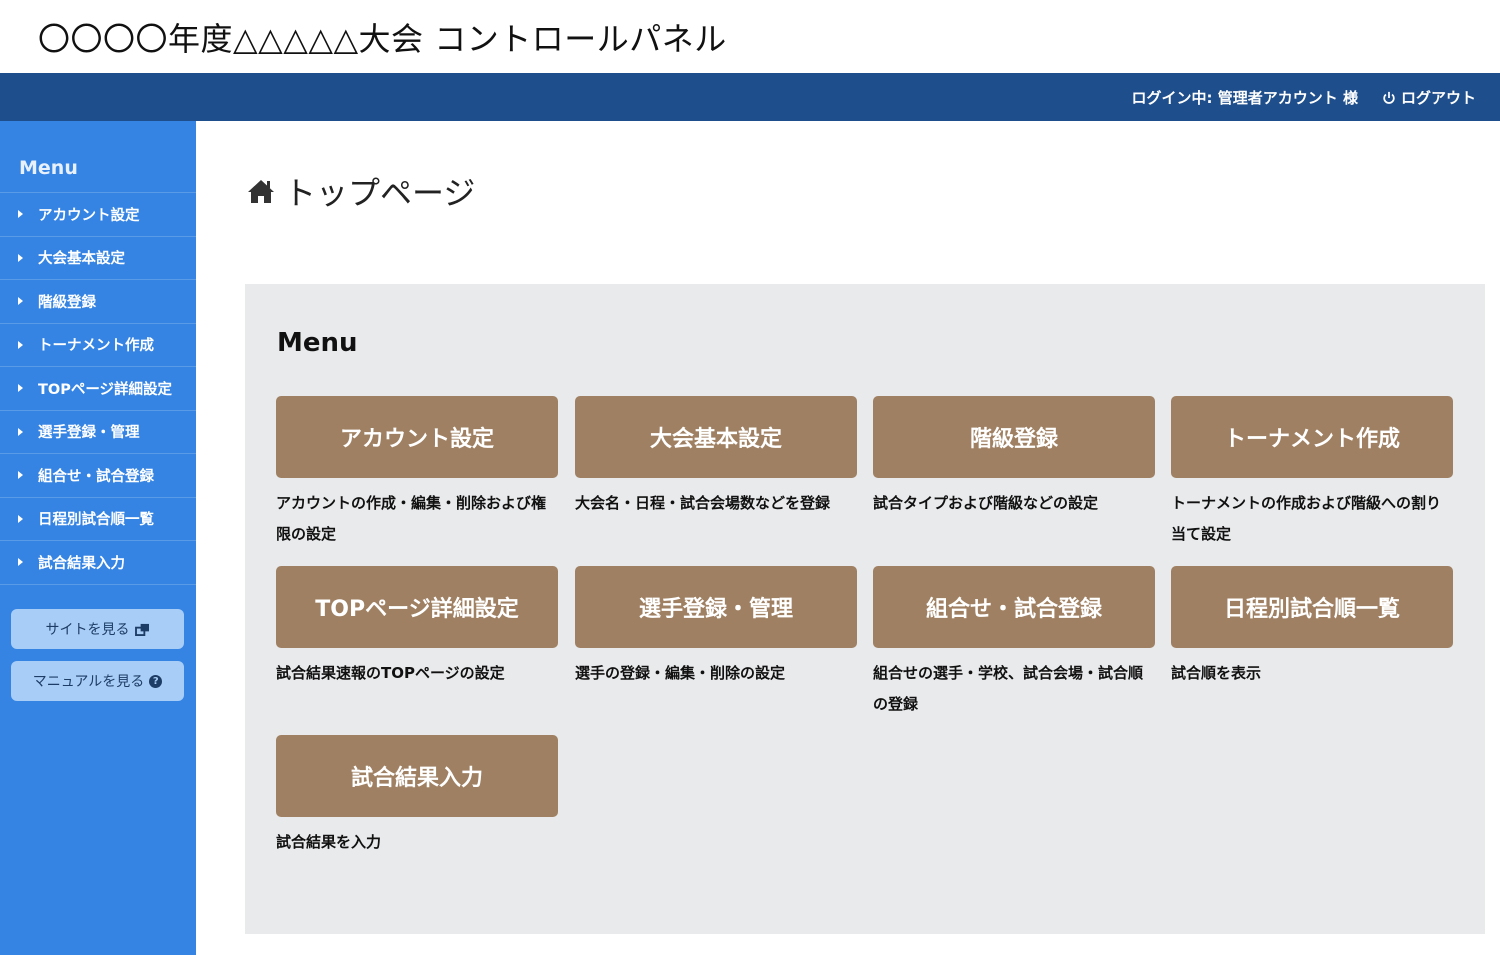 The width and height of the screenshot is (1500, 955). I want to click on page-title: トップページ, so click(360, 191).